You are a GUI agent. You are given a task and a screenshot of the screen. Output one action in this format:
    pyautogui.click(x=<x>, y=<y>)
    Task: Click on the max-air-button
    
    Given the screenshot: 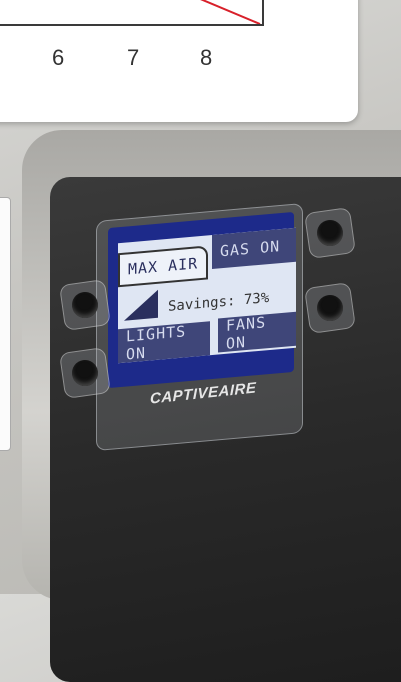 What is the action you would take?
    pyautogui.click(x=85, y=305)
    